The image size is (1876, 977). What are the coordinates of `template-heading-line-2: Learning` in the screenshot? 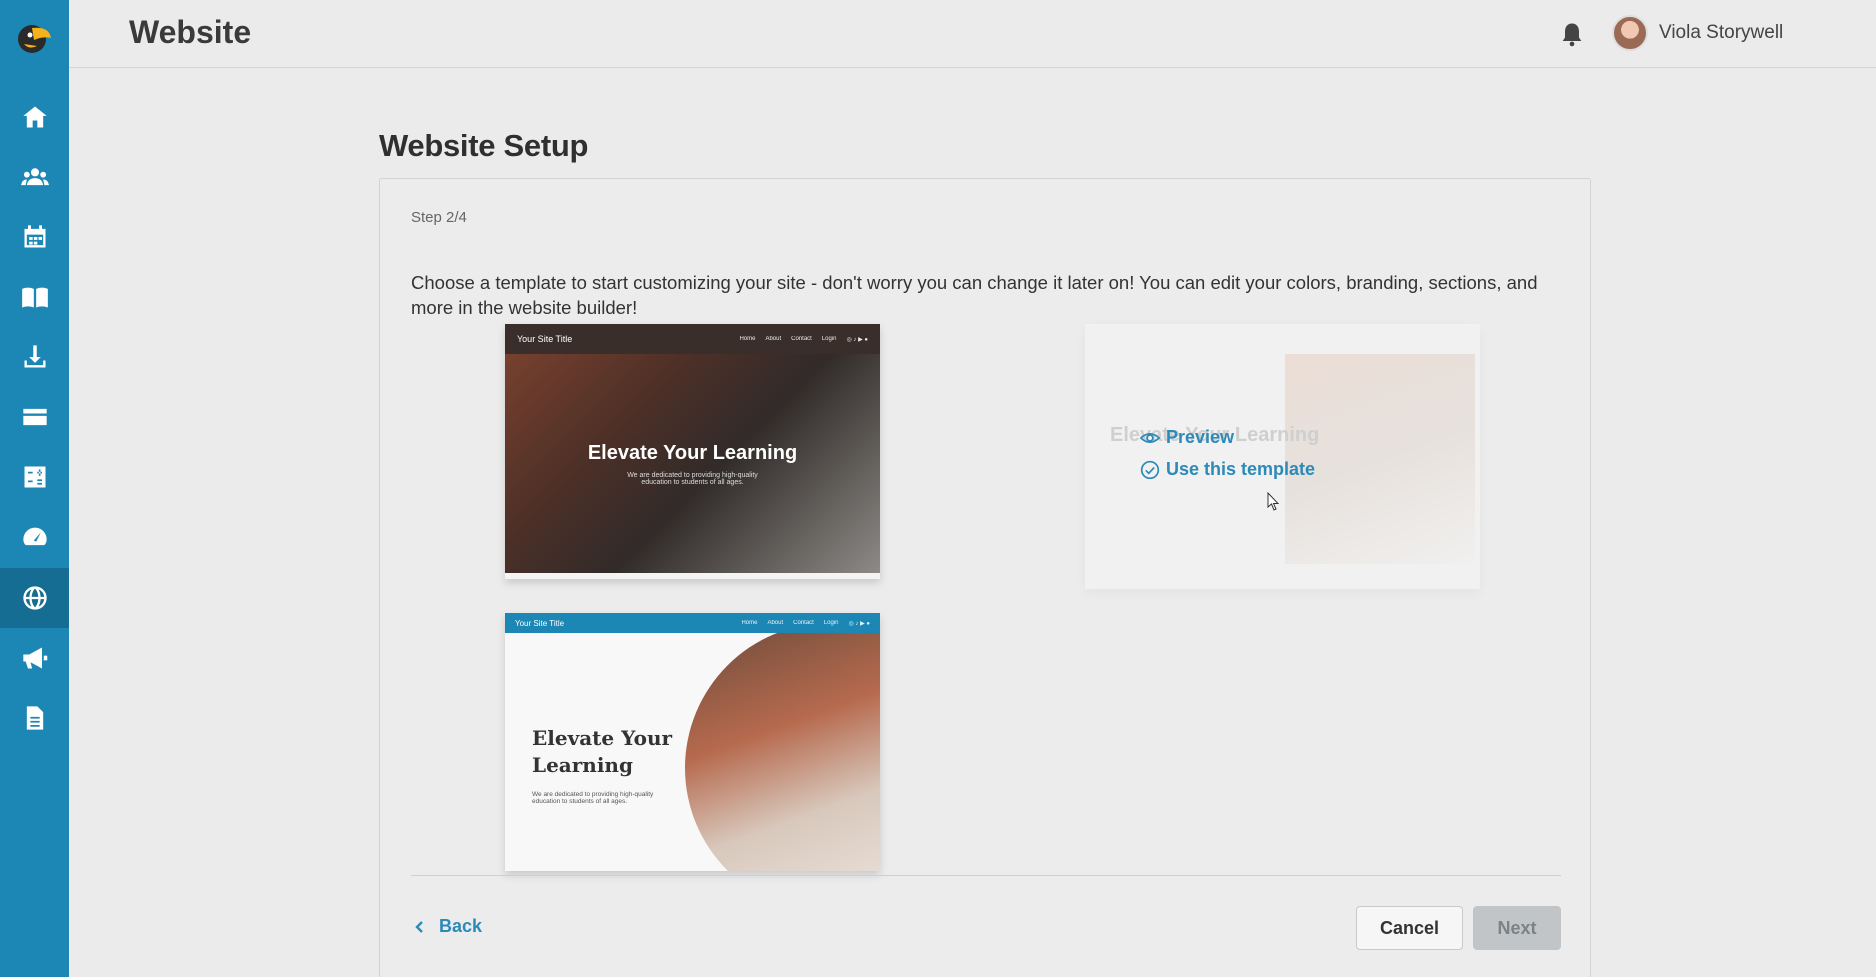 It's located at (582, 765).